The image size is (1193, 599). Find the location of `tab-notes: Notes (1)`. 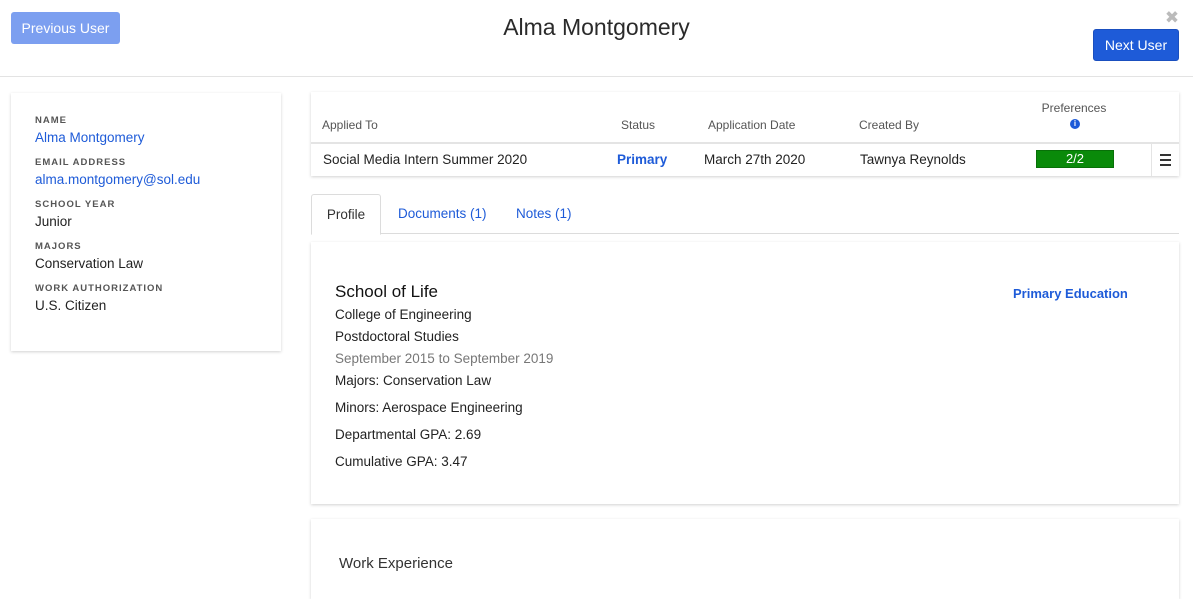

tab-notes: Notes (1) is located at coordinates (544, 214).